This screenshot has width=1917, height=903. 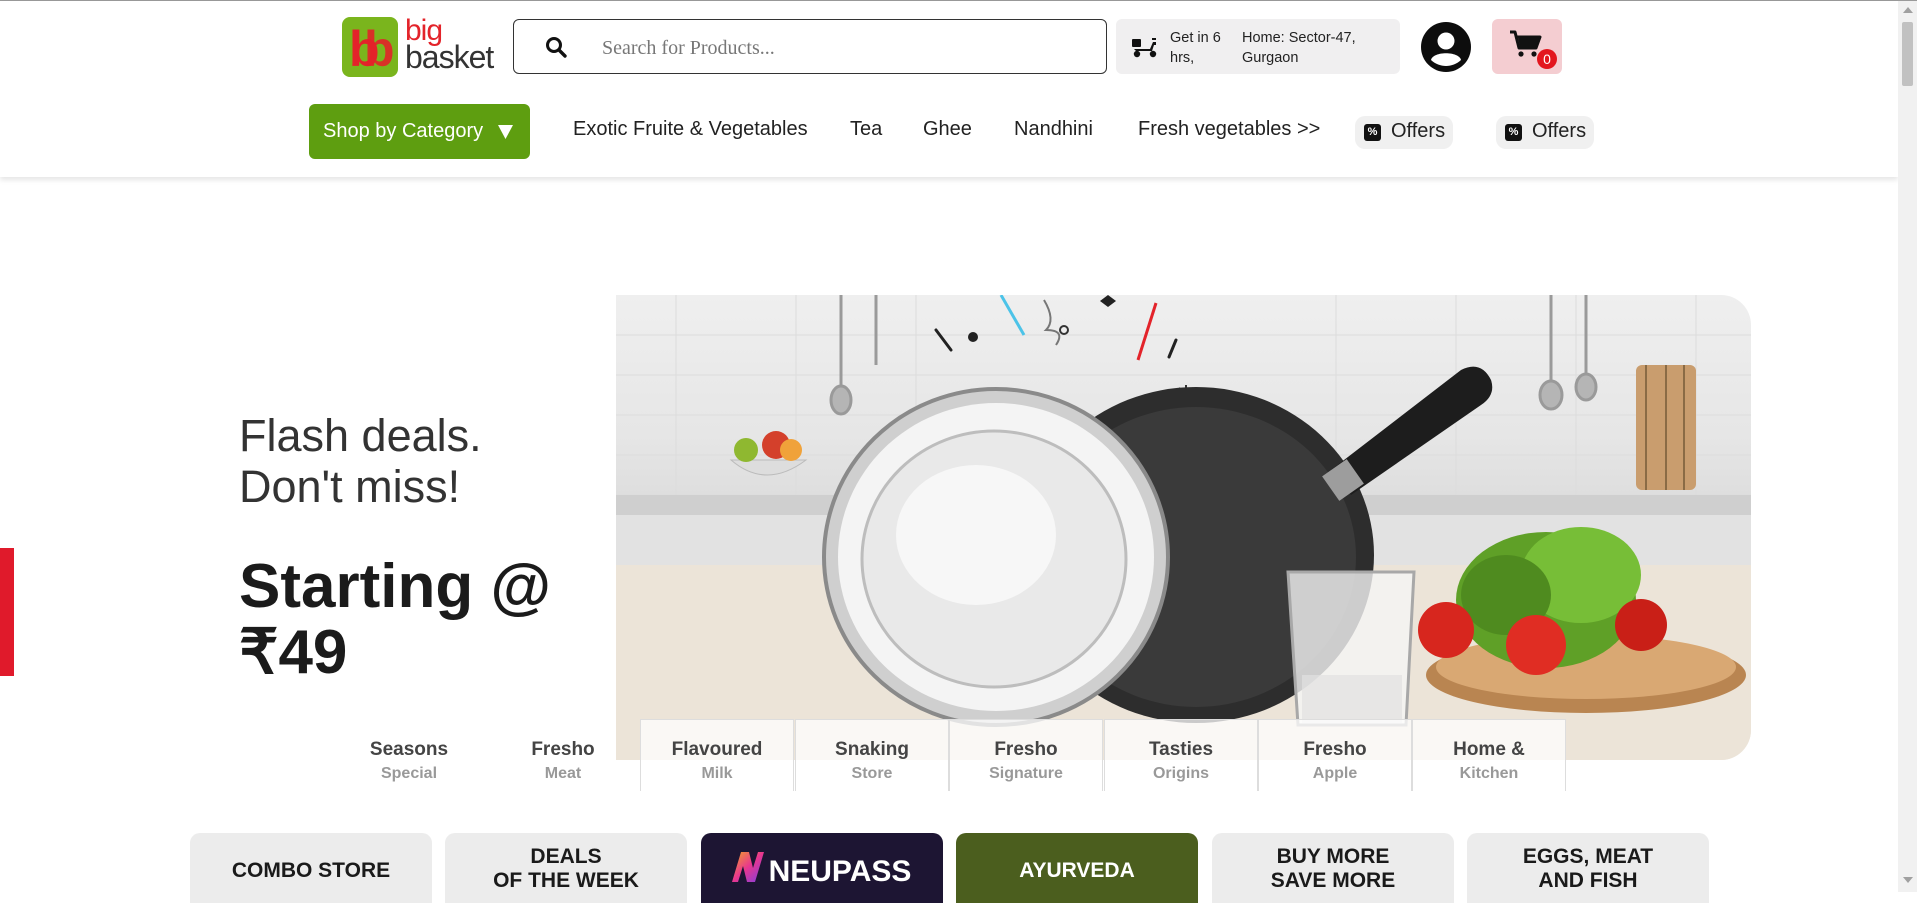 I want to click on shop-by-category-label: Shop by Category, so click(x=403, y=131).